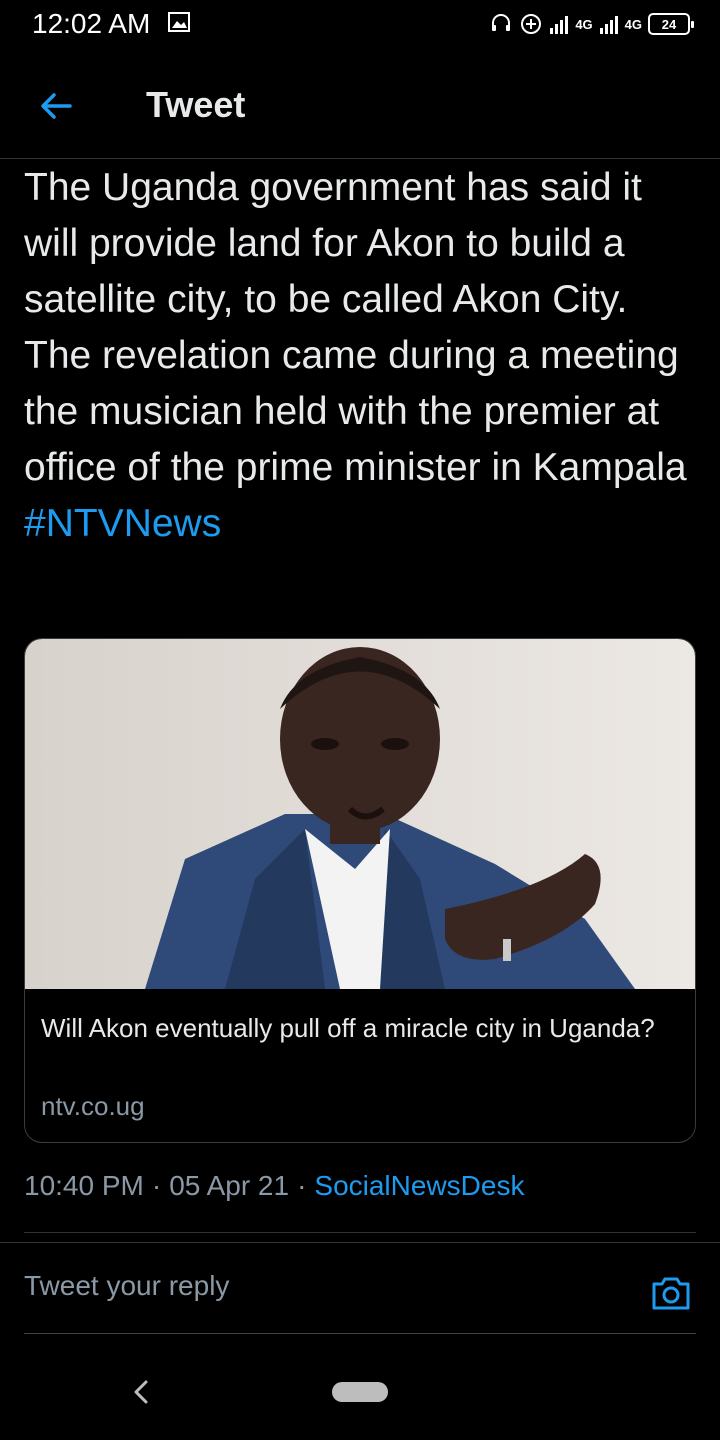 Image resolution: width=720 pixels, height=1440 pixels. What do you see at coordinates (56, 106) in the screenshot?
I see `back-arrow-icon` at bounding box center [56, 106].